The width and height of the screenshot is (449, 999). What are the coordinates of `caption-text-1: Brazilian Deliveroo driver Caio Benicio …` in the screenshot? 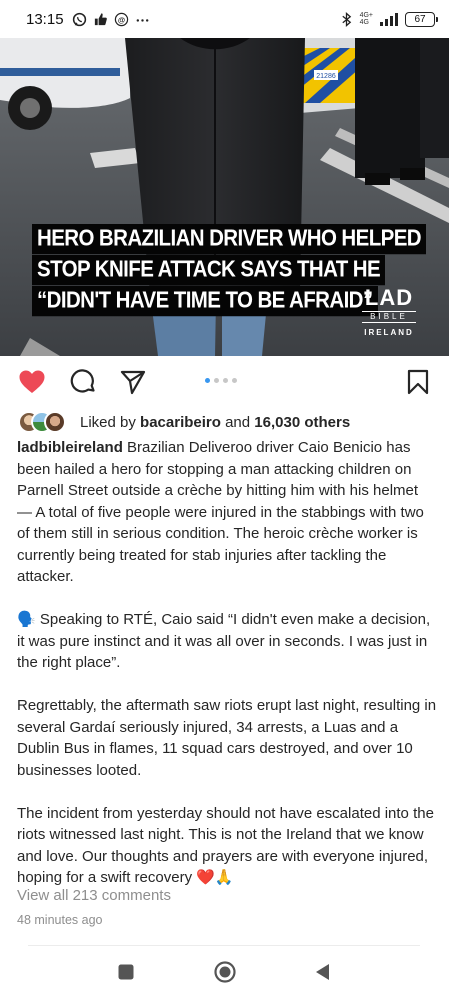 It's located at (220, 512).